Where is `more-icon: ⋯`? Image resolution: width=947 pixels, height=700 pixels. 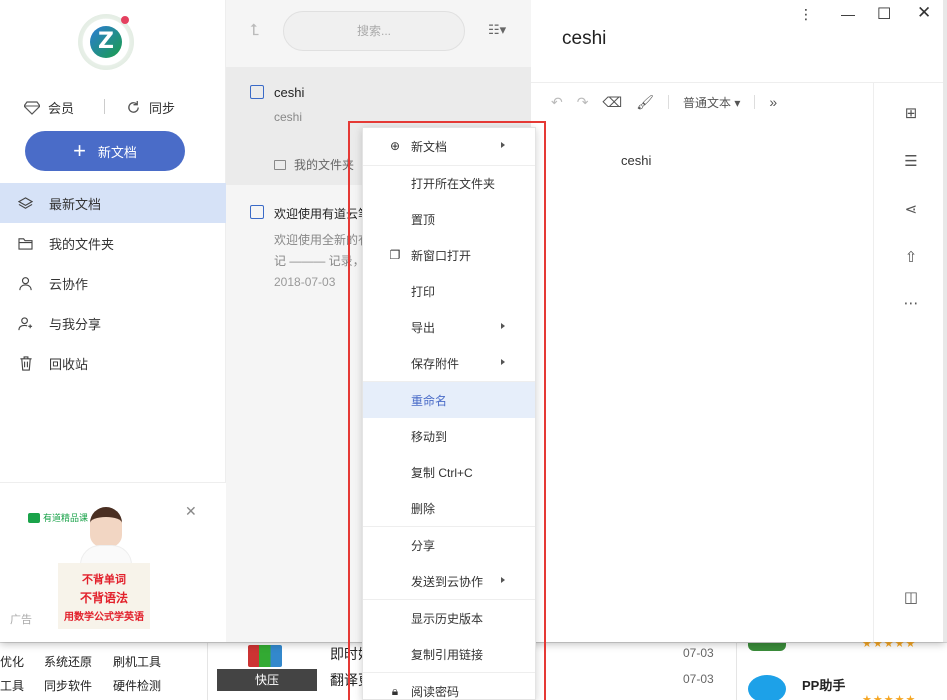
more-icon: ⋯ is located at coordinates (911, 304).